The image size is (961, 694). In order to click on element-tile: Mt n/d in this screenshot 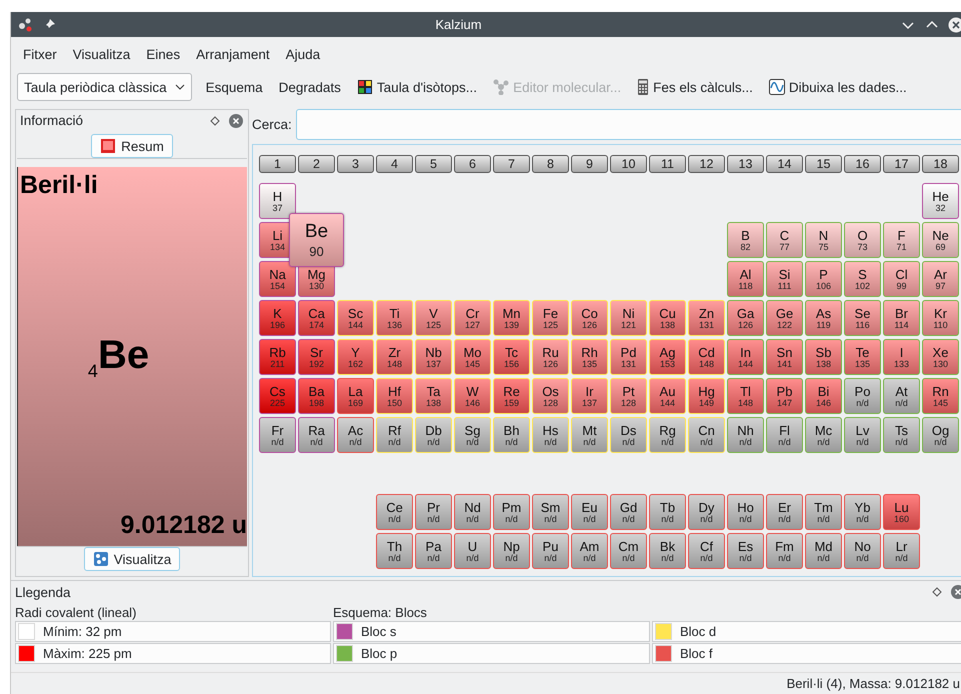, I will do `click(589, 435)`.